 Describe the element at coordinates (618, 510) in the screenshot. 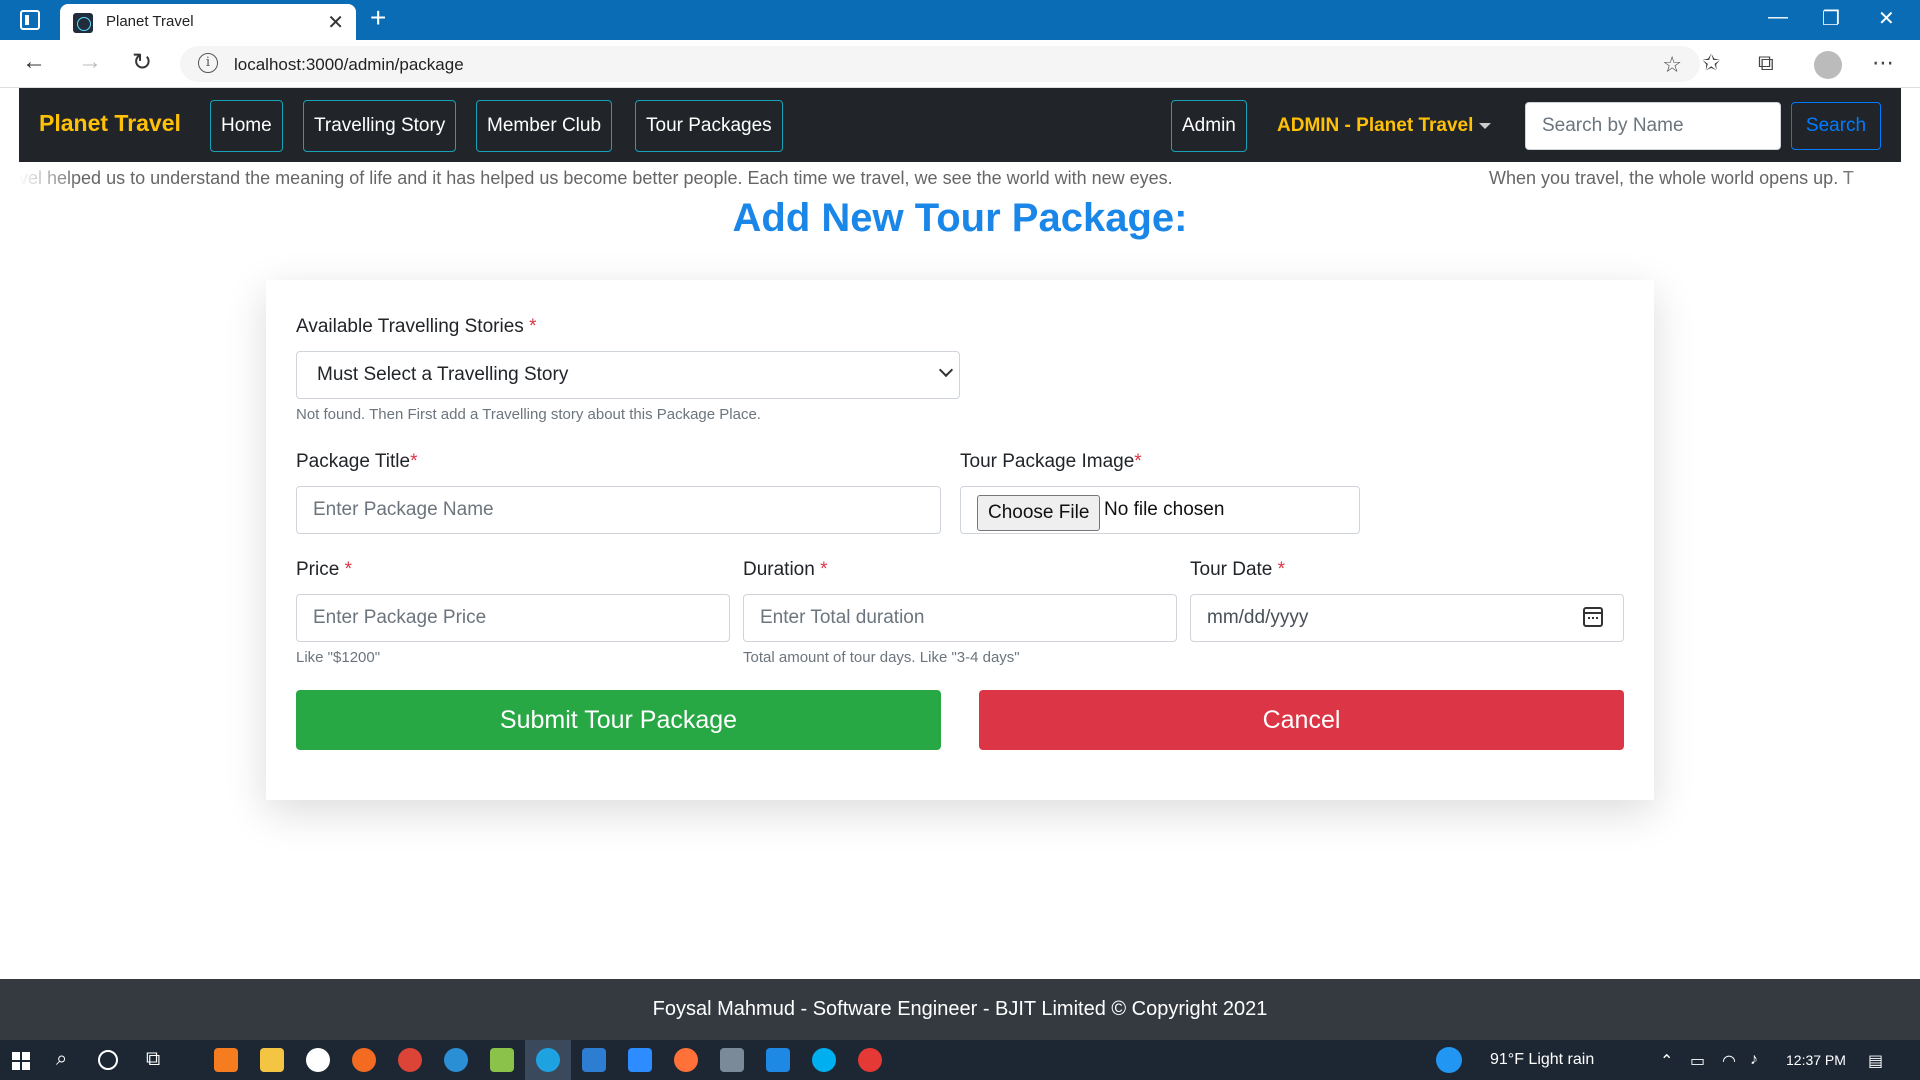

I see `package-title-input: Enter Package Name` at that location.